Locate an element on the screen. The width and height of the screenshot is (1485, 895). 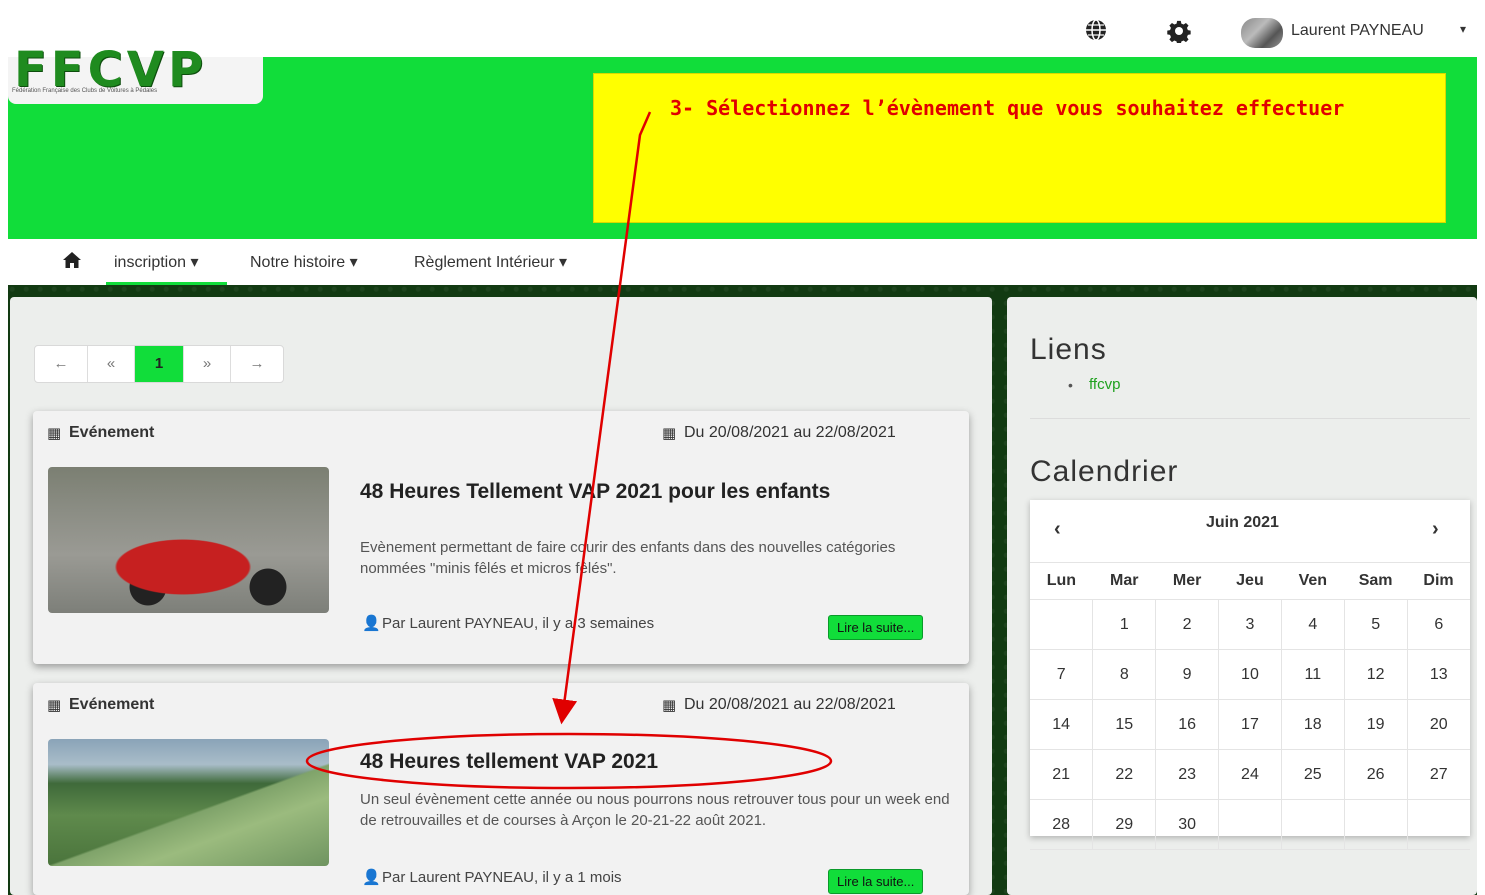
weekday-label: Sam is located at coordinates (1376, 581).